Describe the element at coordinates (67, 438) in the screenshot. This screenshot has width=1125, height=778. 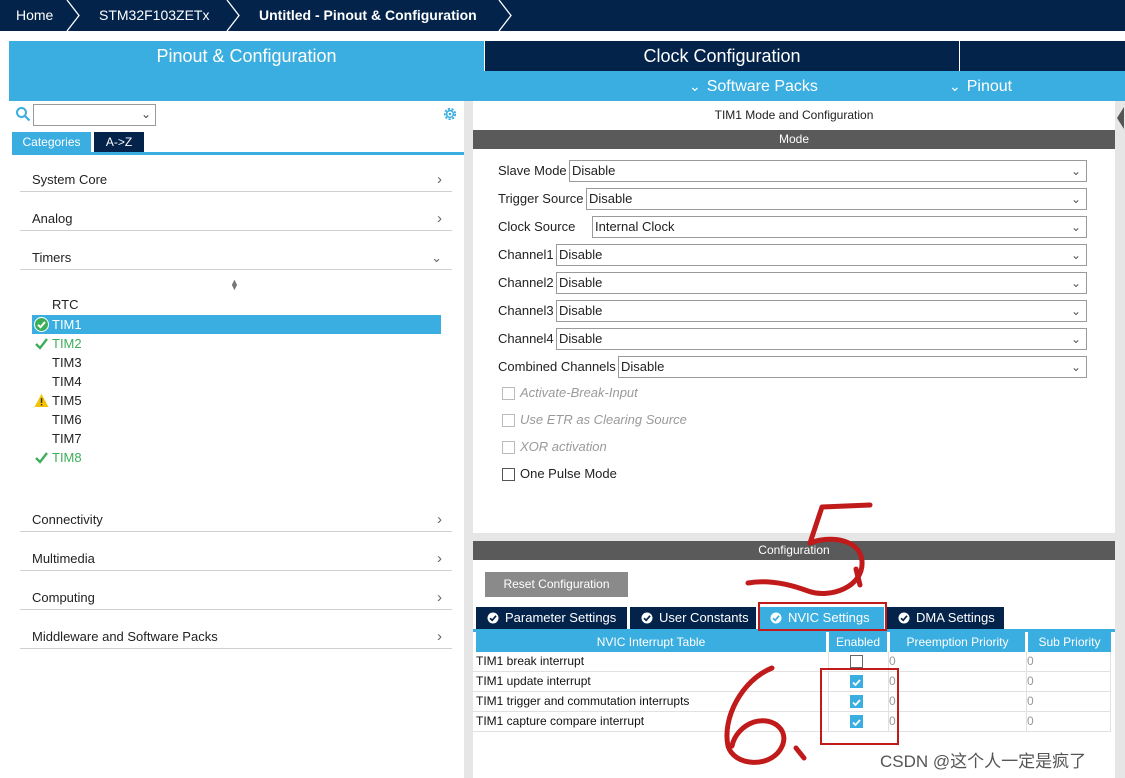
I see `timer-label: TIM7` at that location.